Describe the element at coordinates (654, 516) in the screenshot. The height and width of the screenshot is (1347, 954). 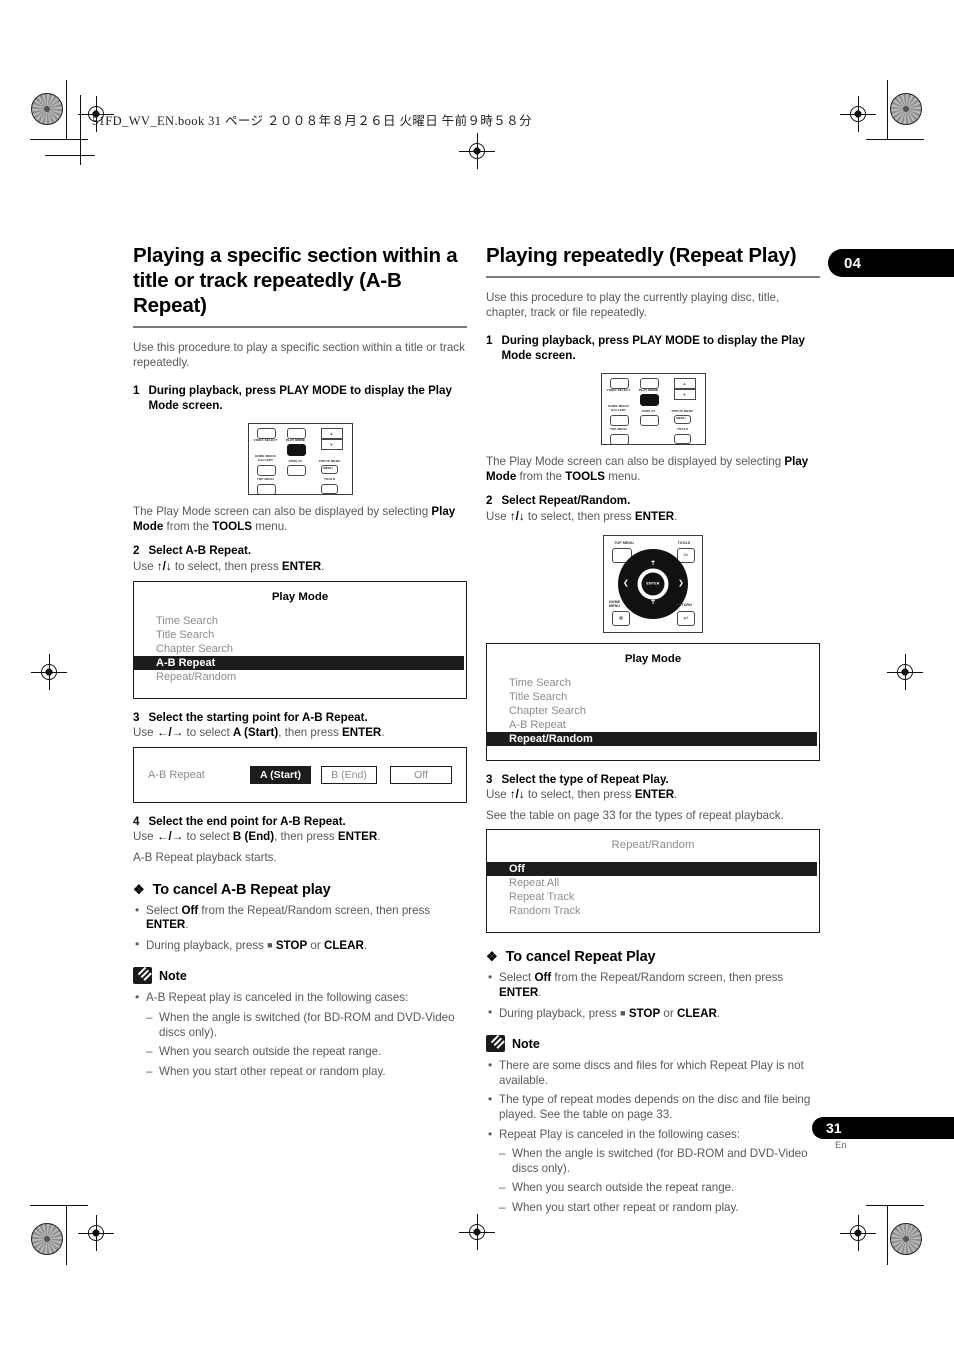
I see `right-step-2-enter-key: ENTER` at that location.